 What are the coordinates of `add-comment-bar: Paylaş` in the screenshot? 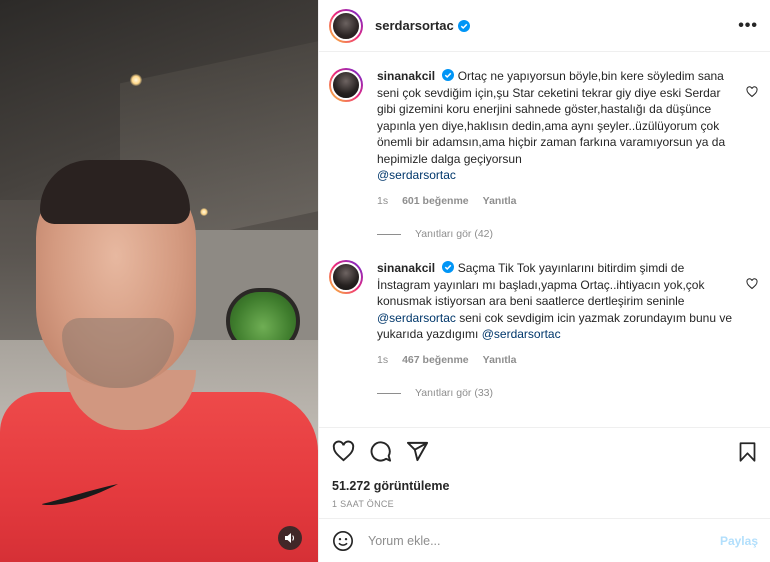 It's located at (544, 540).